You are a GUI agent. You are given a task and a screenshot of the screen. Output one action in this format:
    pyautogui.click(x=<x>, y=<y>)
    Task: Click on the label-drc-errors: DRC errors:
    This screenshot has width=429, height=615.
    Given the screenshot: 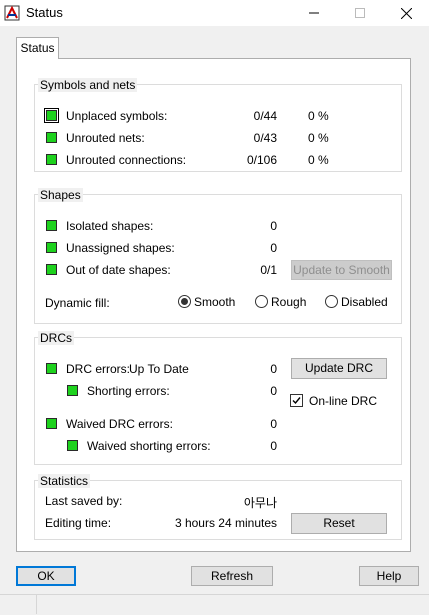 What is the action you would take?
    pyautogui.click(x=98, y=369)
    